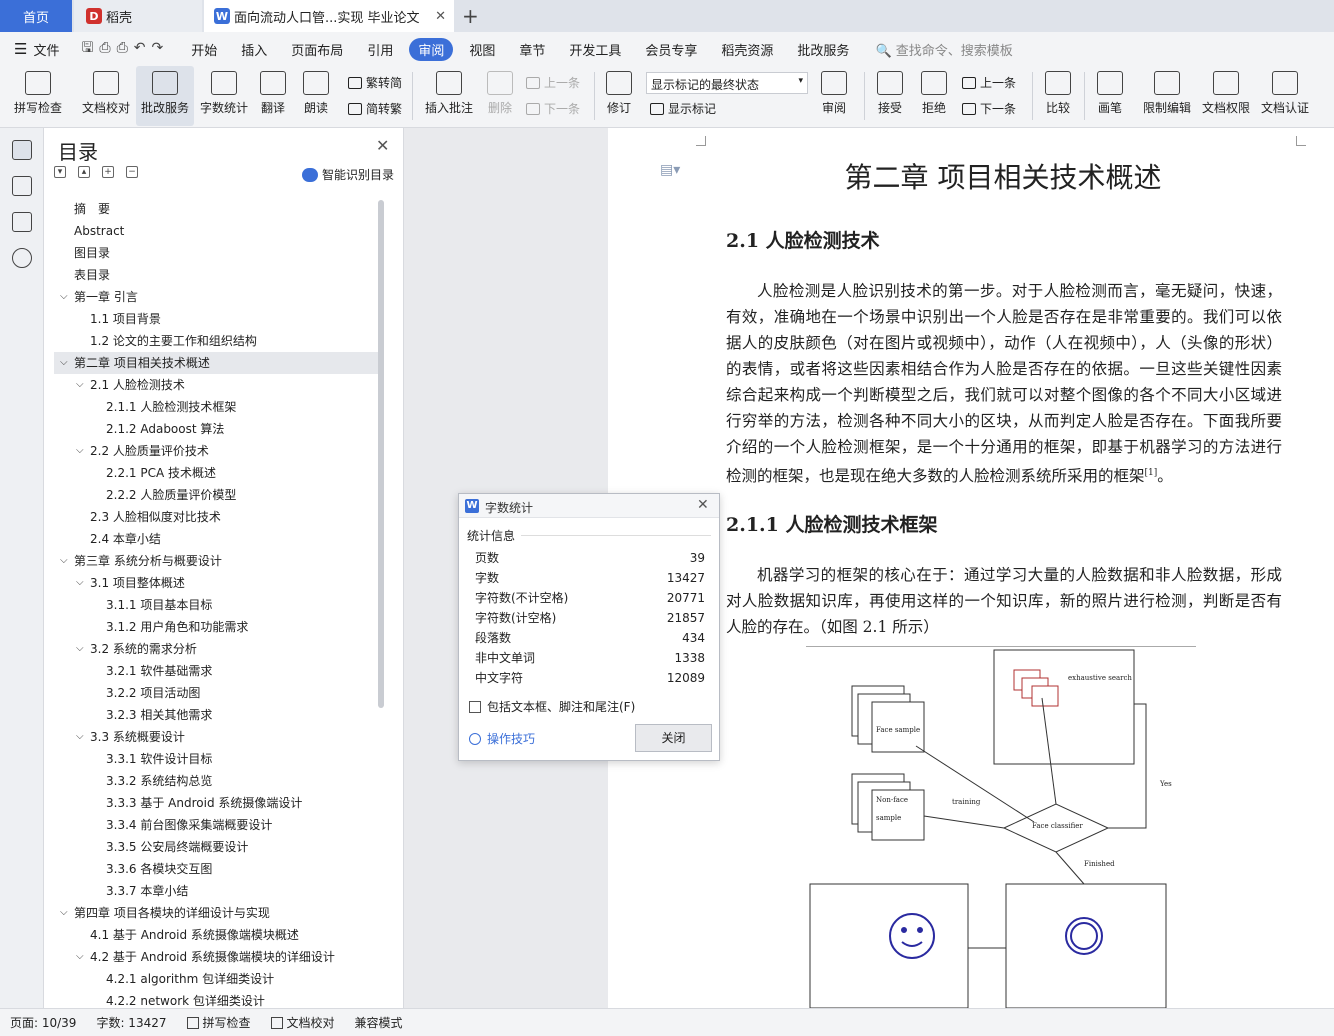 The width and height of the screenshot is (1334, 1036). What do you see at coordinates (589, 506) in the screenshot?
I see `dialog-titlebar: W 字数统计 ✕` at bounding box center [589, 506].